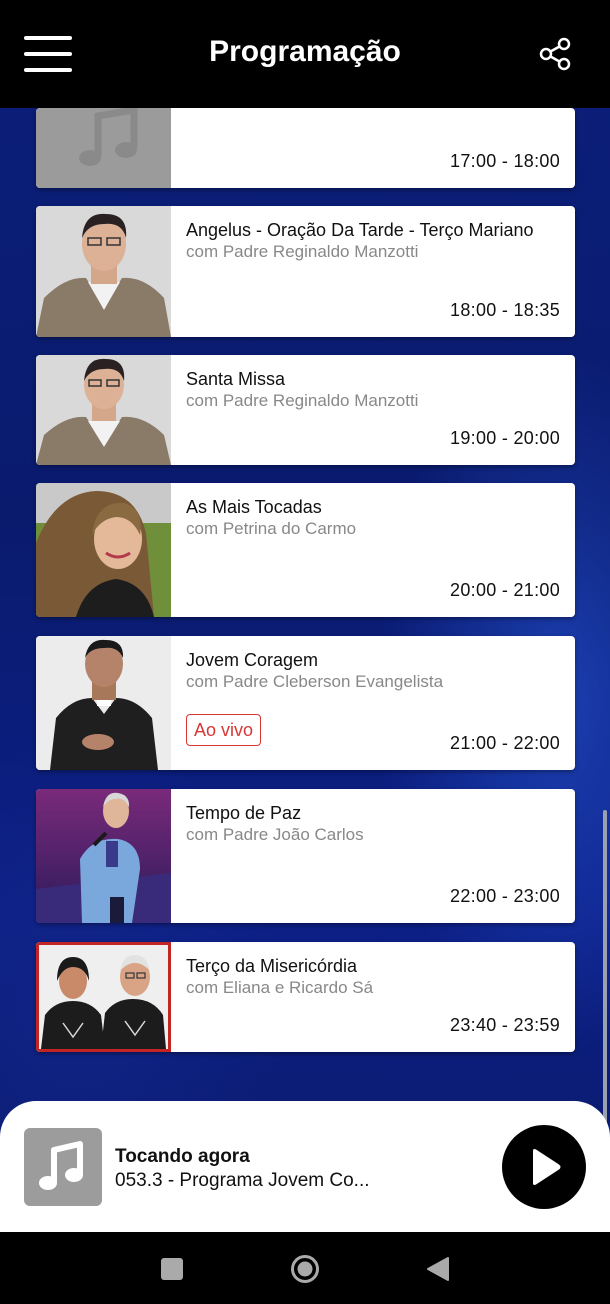 The image size is (610, 1304). I want to click on schedule-info: Santa Missa com Padre Reginaldo Manzotti, so click(373, 390).